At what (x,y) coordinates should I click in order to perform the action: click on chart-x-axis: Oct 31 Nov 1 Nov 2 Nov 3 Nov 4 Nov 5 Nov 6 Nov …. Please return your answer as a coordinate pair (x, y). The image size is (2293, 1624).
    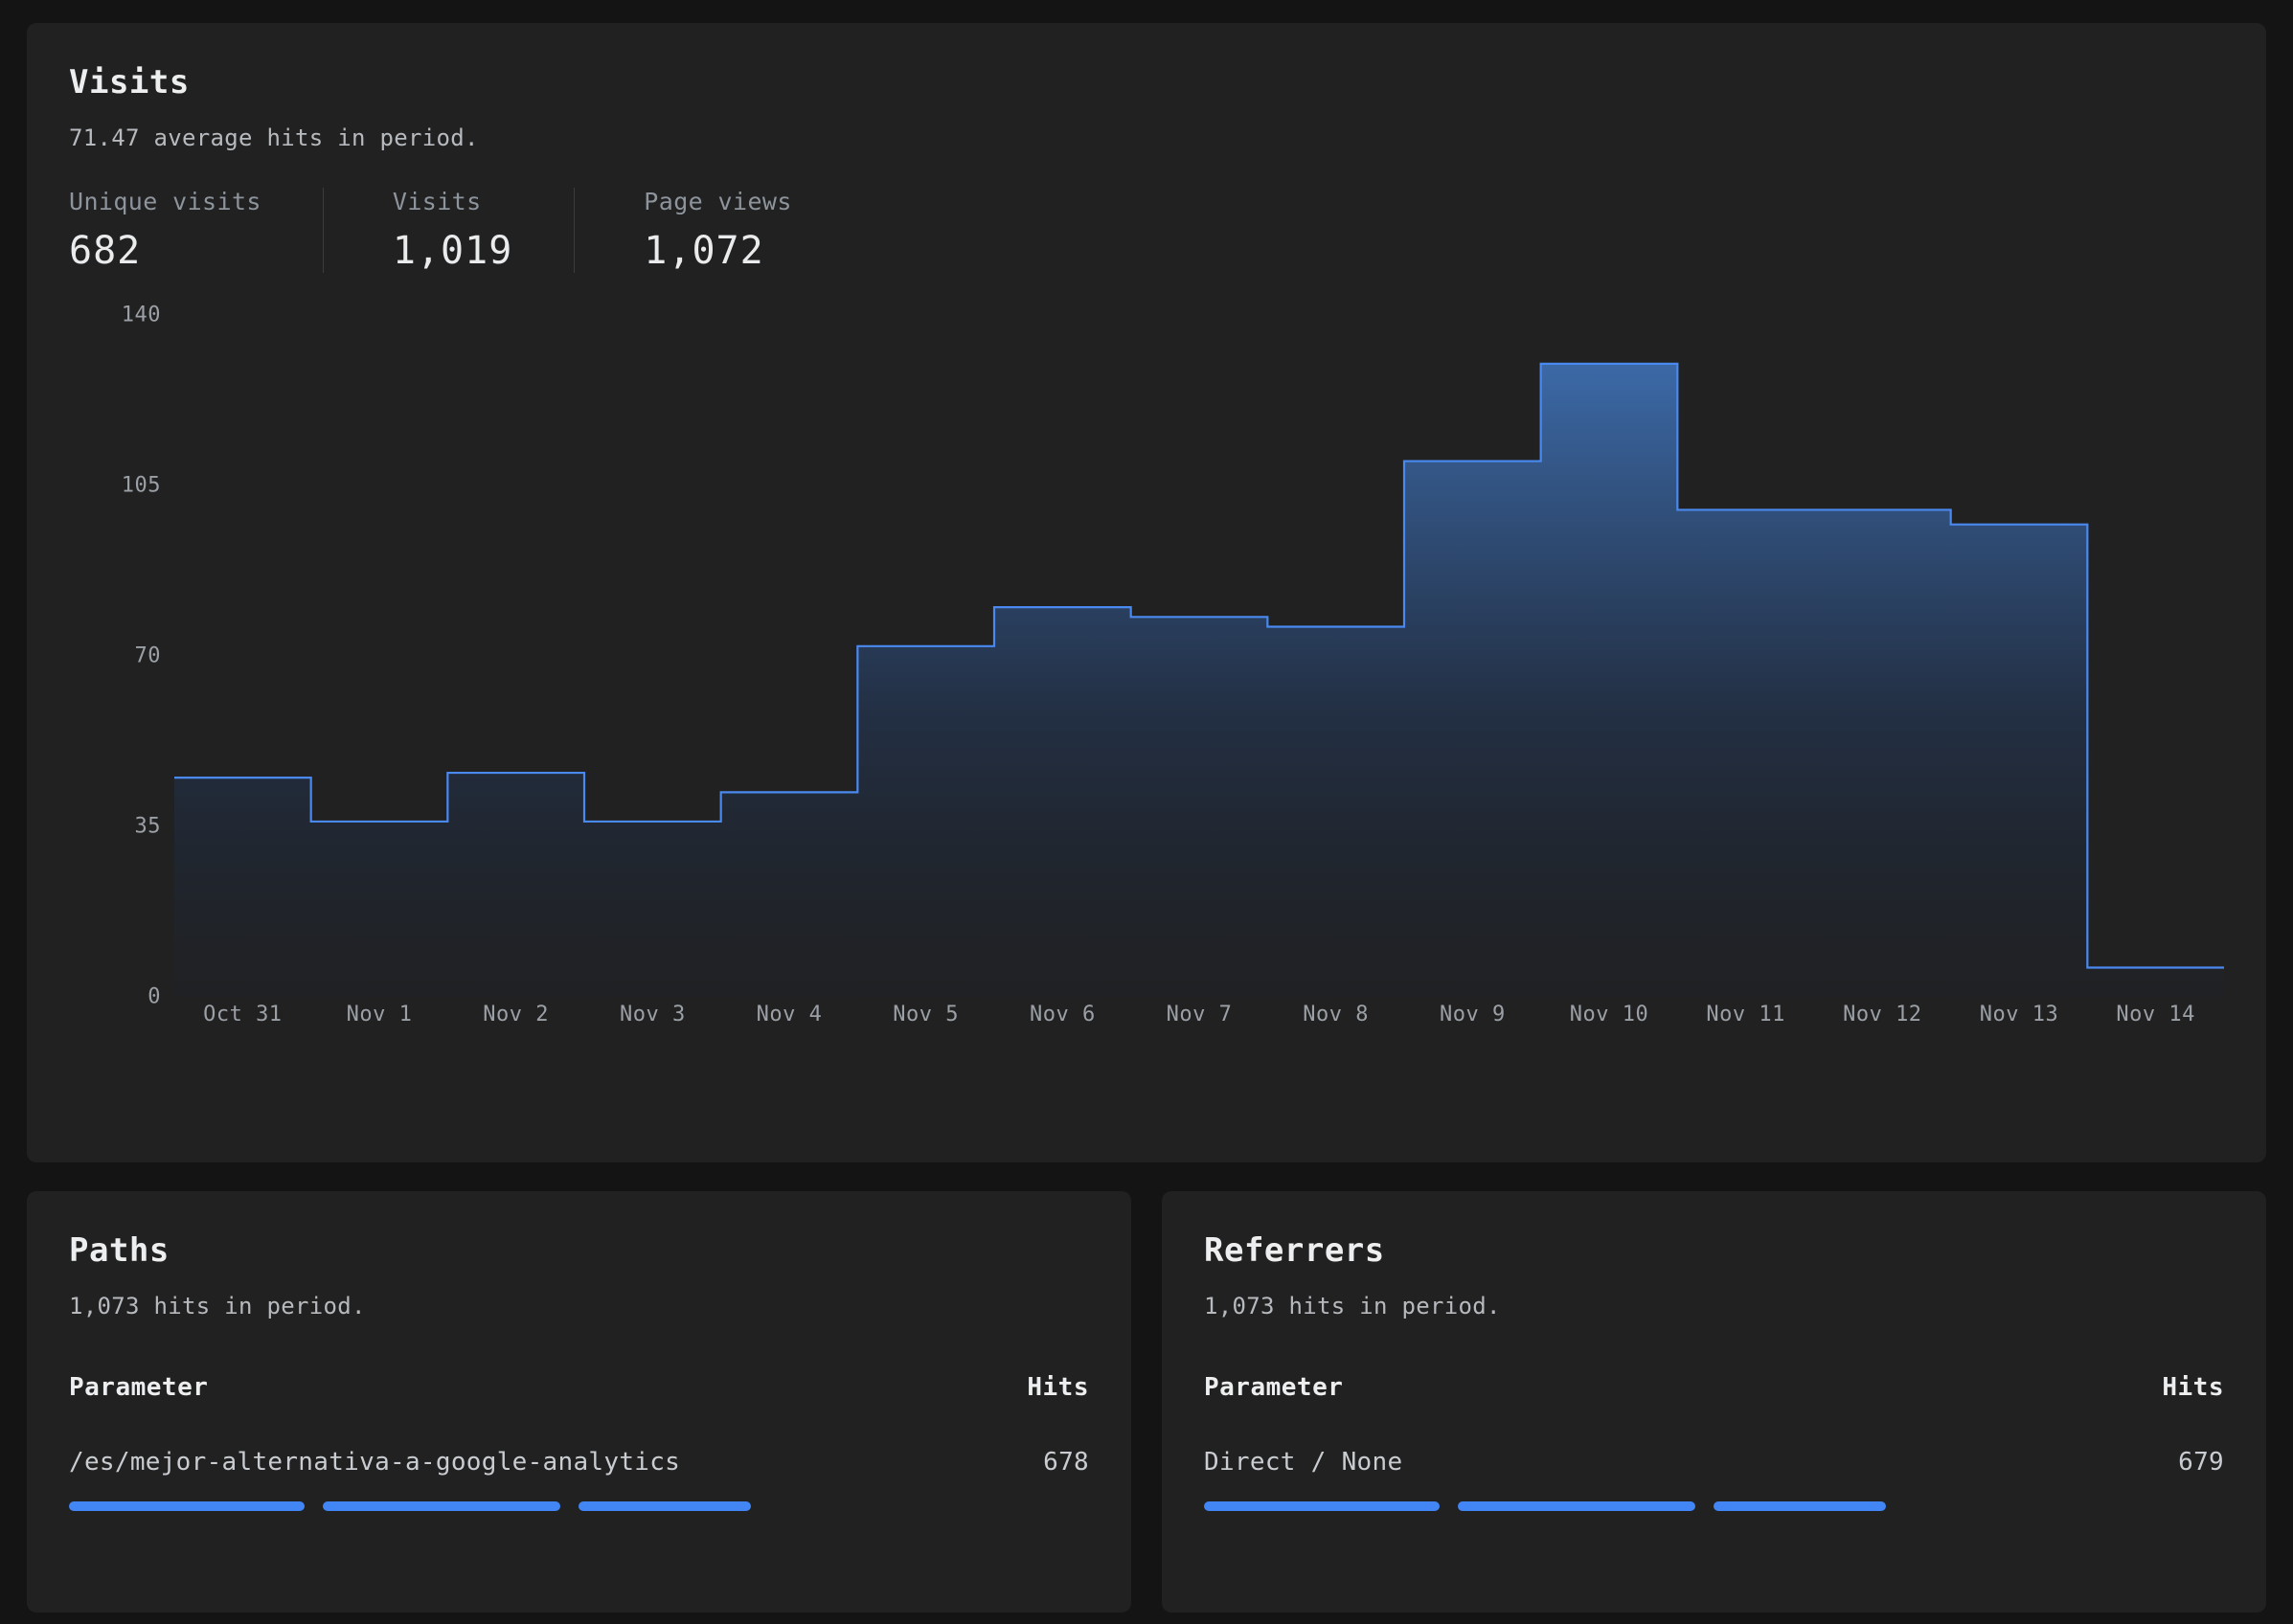
    Looking at the image, I should click on (1199, 1022).